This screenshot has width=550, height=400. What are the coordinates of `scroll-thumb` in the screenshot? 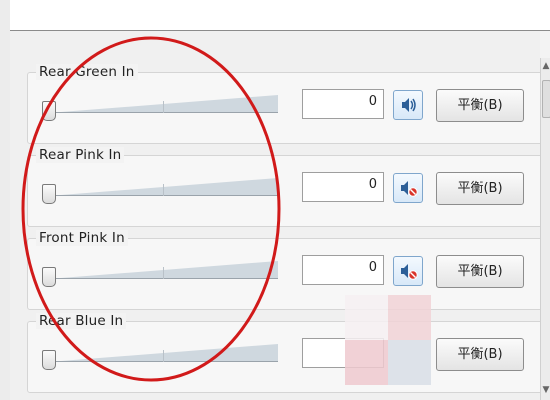 It's located at (546, 99).